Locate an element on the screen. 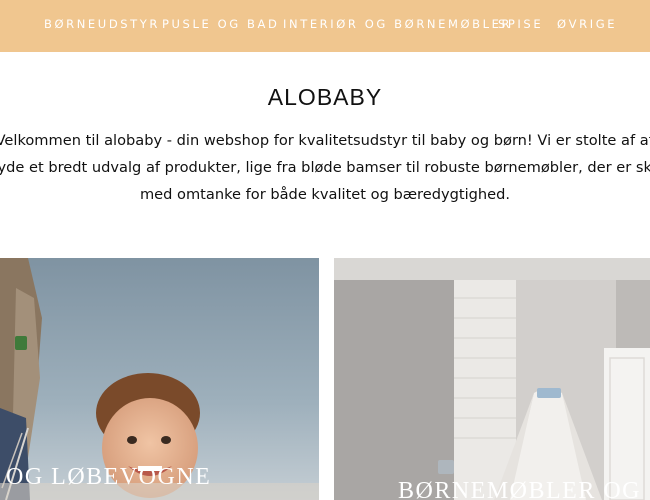  page-title: ALOBABY is located at coordinates (325, 97).